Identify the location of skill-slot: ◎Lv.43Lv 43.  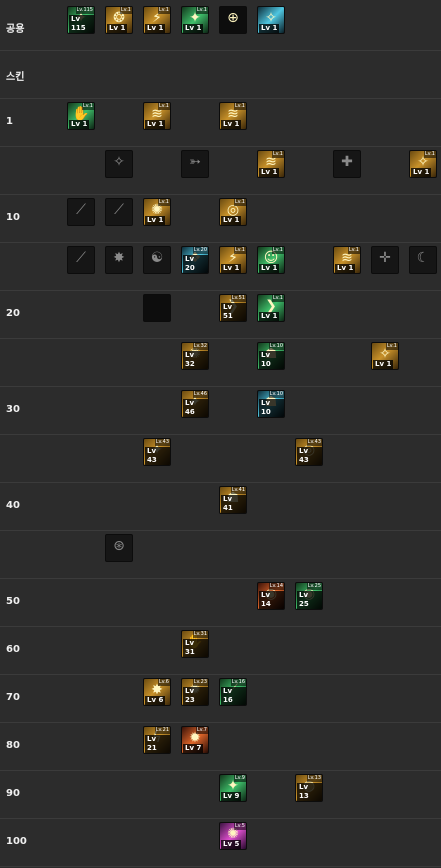
(309, 452).